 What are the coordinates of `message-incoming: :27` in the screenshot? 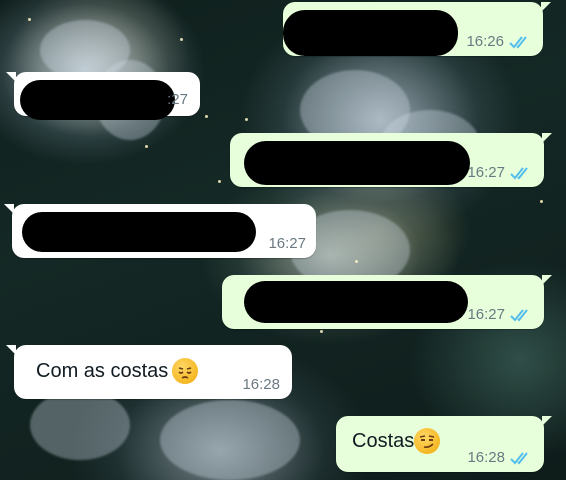 It's located at (103, 96).